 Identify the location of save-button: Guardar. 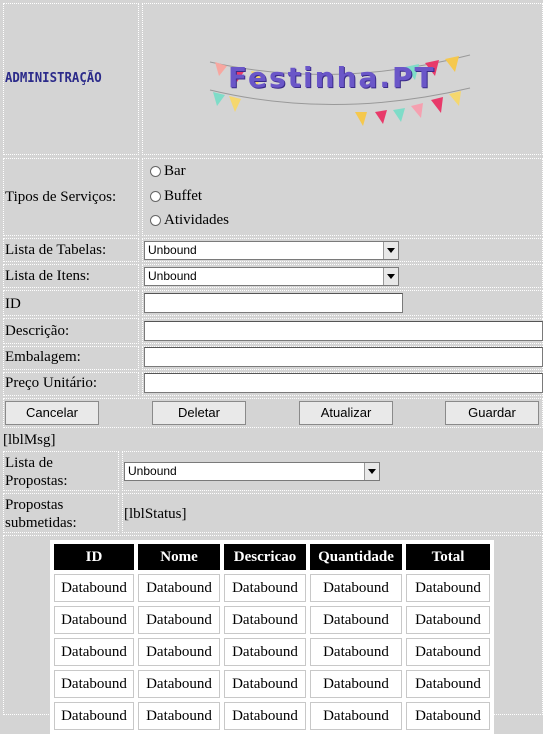
(492, 413).